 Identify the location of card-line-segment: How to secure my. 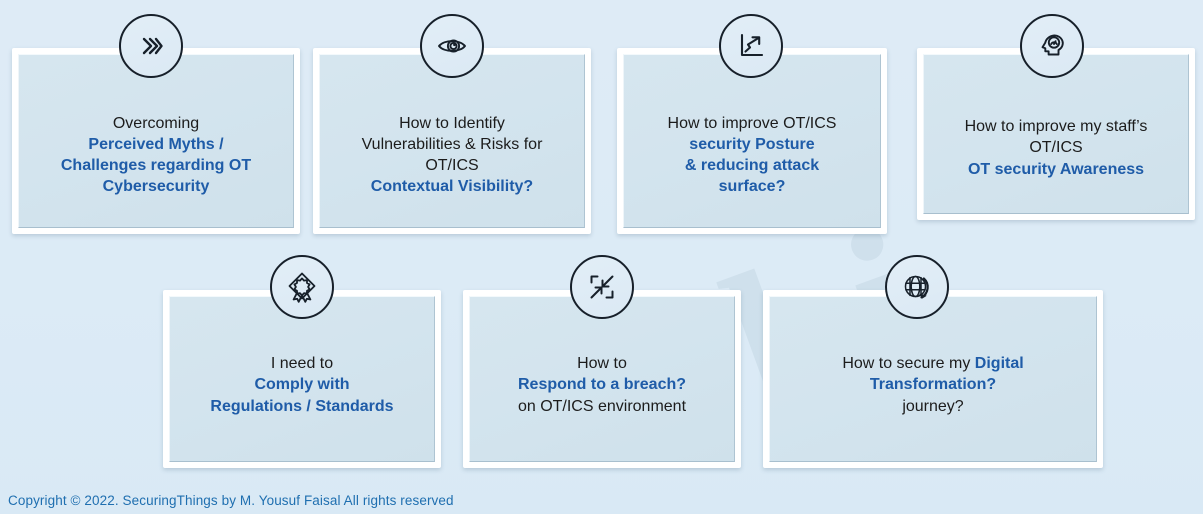
(908, 364).